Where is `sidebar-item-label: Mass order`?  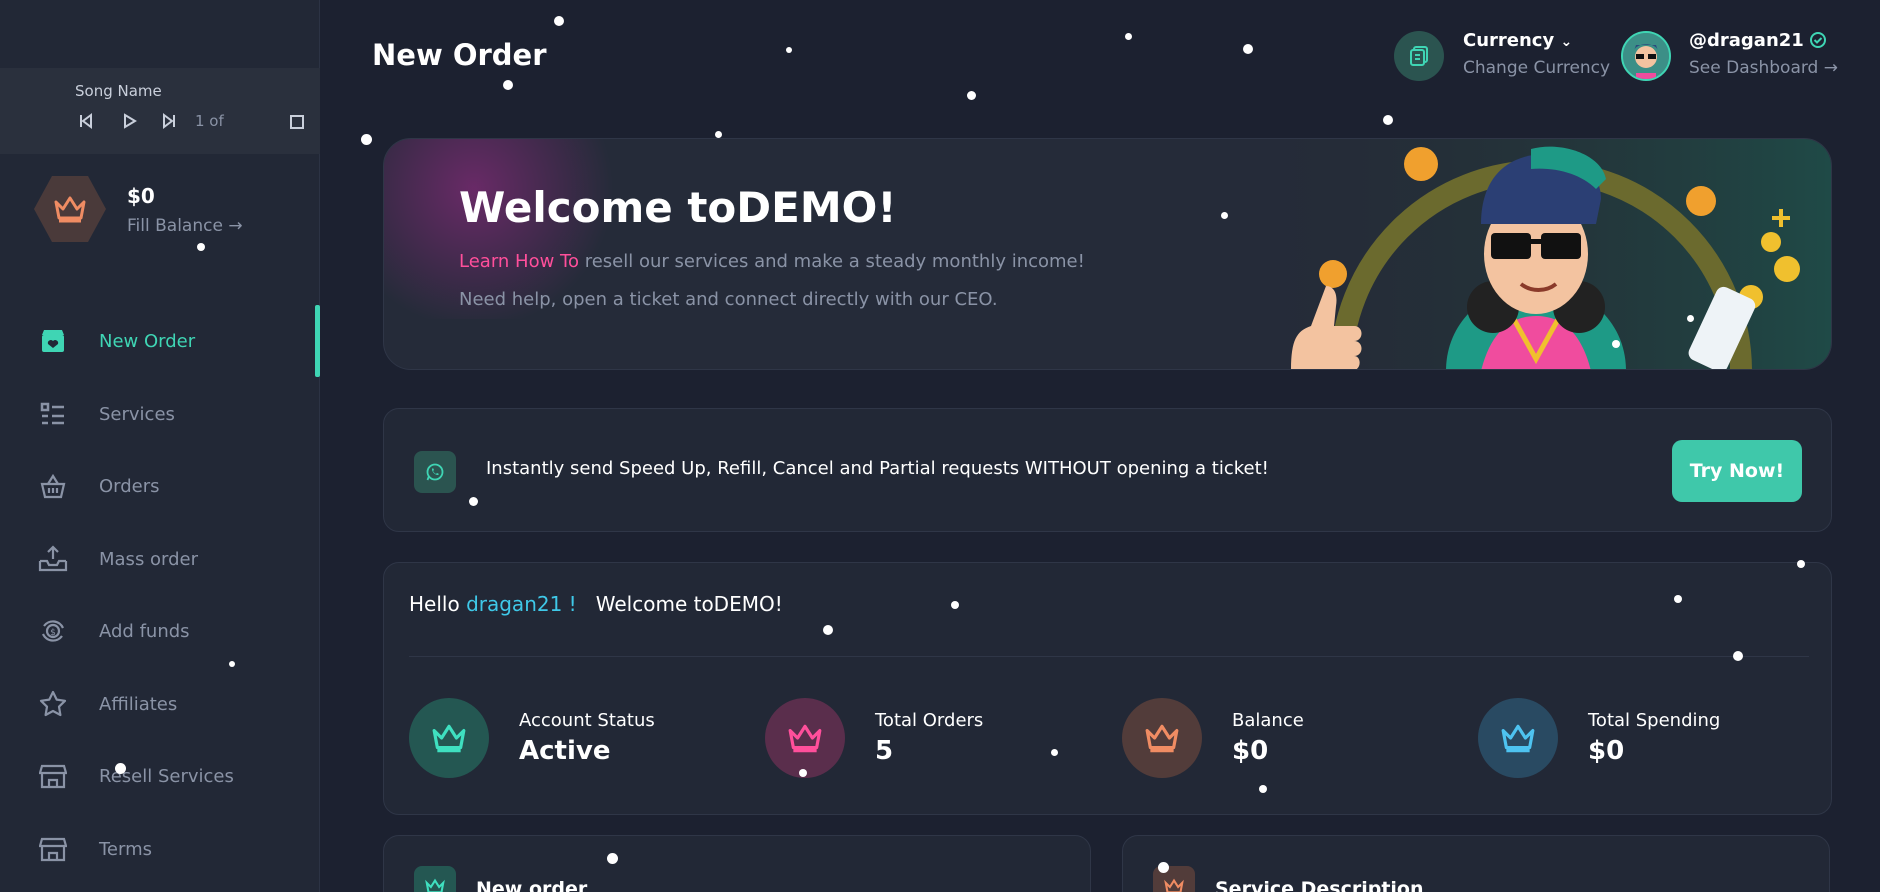
sidebar-item-label: Mass order is located at coordinates (149, 559).